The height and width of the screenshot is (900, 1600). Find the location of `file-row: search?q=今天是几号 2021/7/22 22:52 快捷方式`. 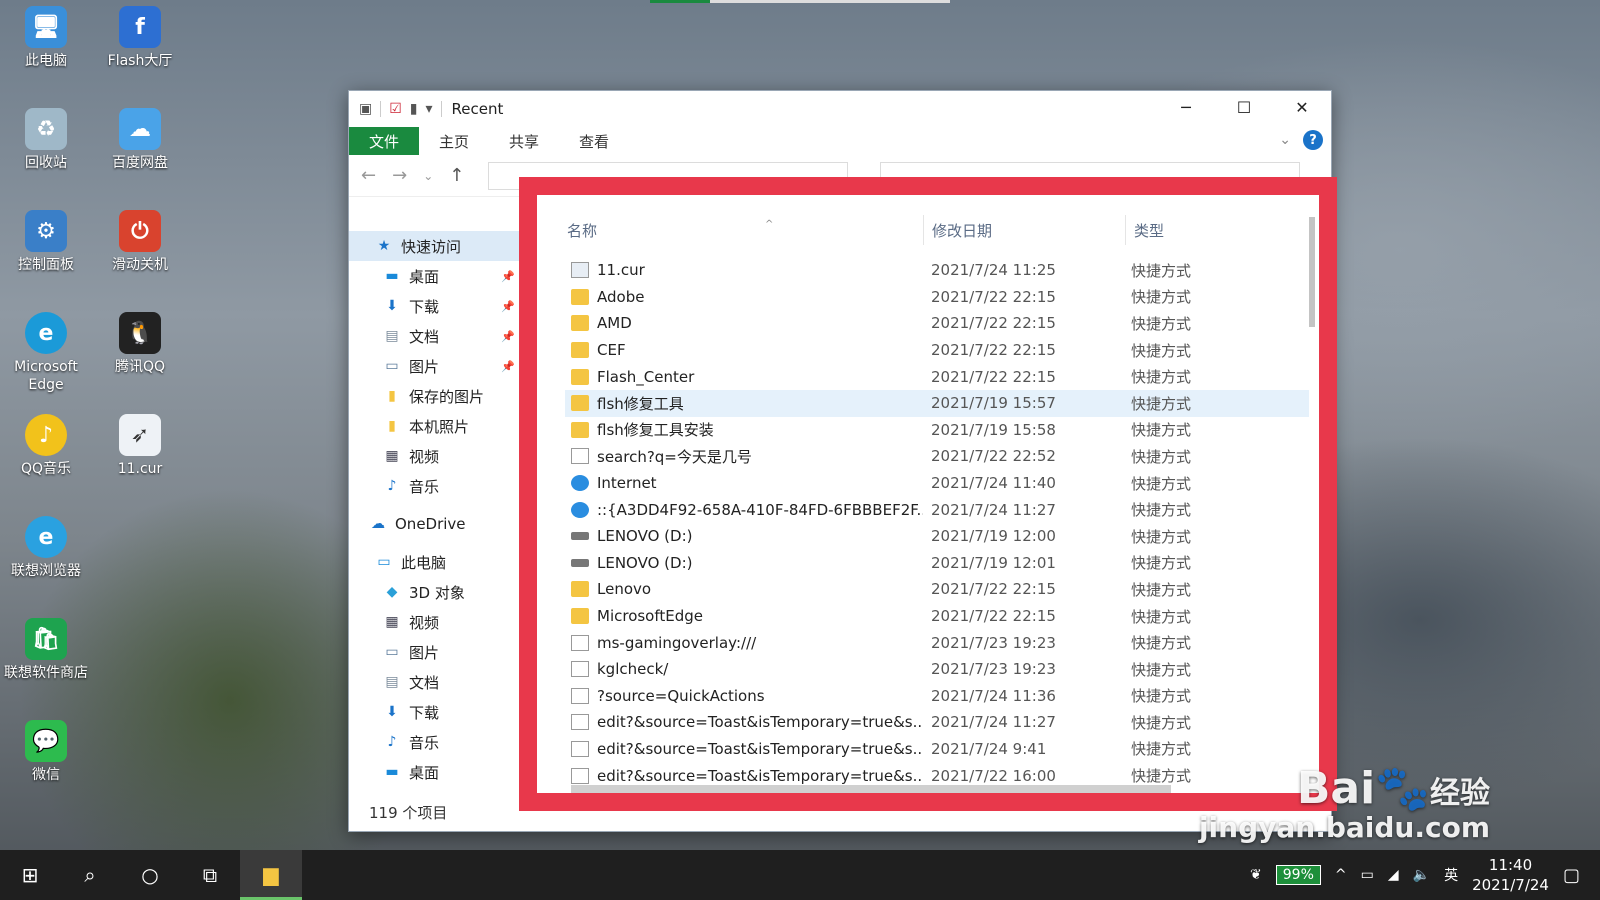

file-row: search?q=今天是几号 2021/7/22 22:52 快捷方式 is located at coordinates (937, 456).